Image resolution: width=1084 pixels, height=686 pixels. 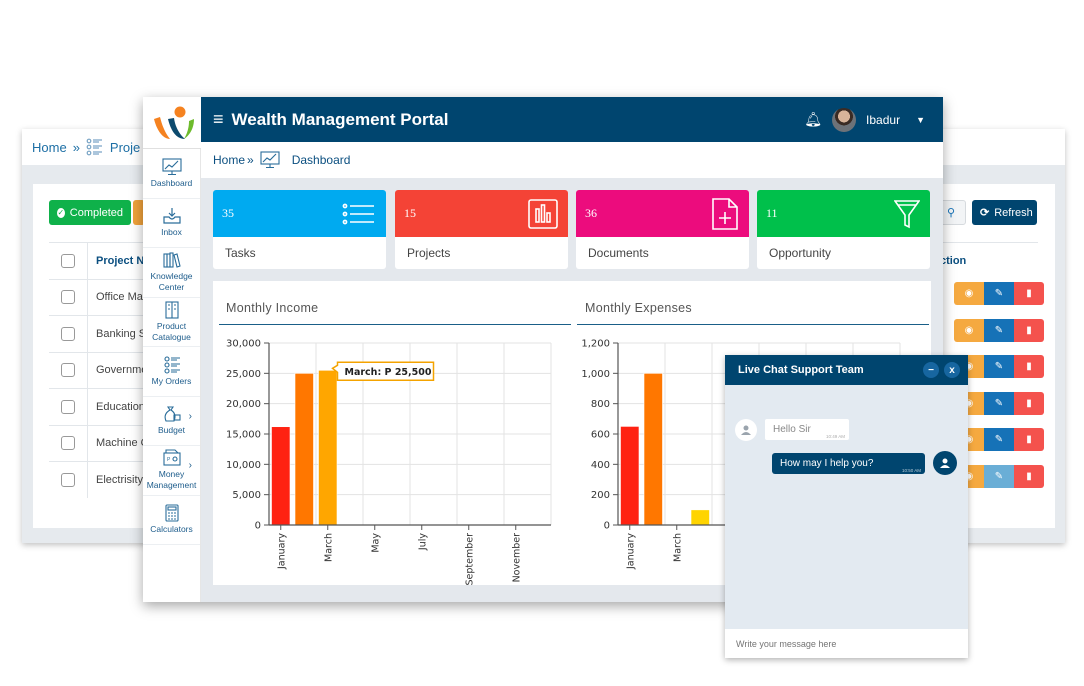 I want to click on sidebar-item-dashboard: Dashboard, so click(x=171, y=174).